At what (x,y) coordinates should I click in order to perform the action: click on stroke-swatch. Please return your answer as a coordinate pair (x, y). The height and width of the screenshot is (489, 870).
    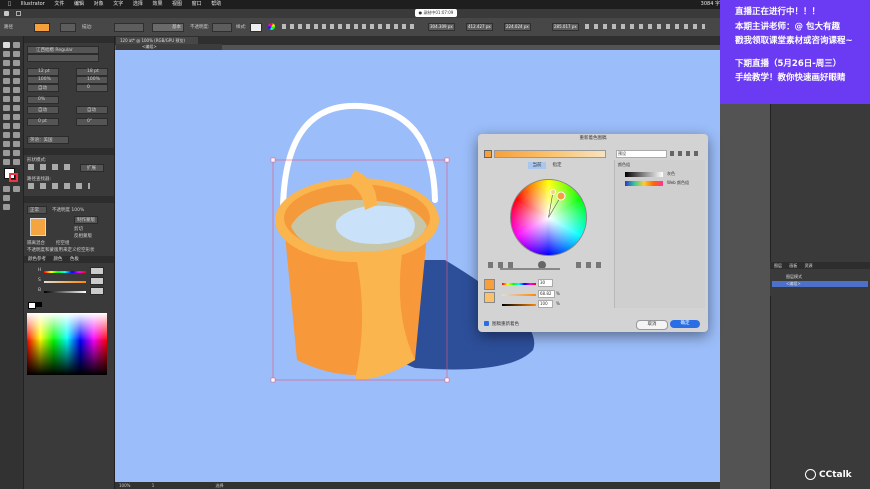
    Looking at the image, I should click on (68, 27).